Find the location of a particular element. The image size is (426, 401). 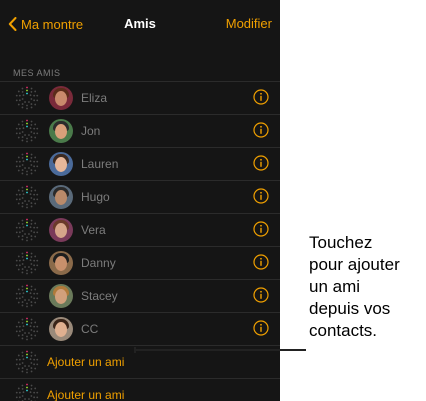

callout-line-text: contacts. is located at coordinates (343, 330).